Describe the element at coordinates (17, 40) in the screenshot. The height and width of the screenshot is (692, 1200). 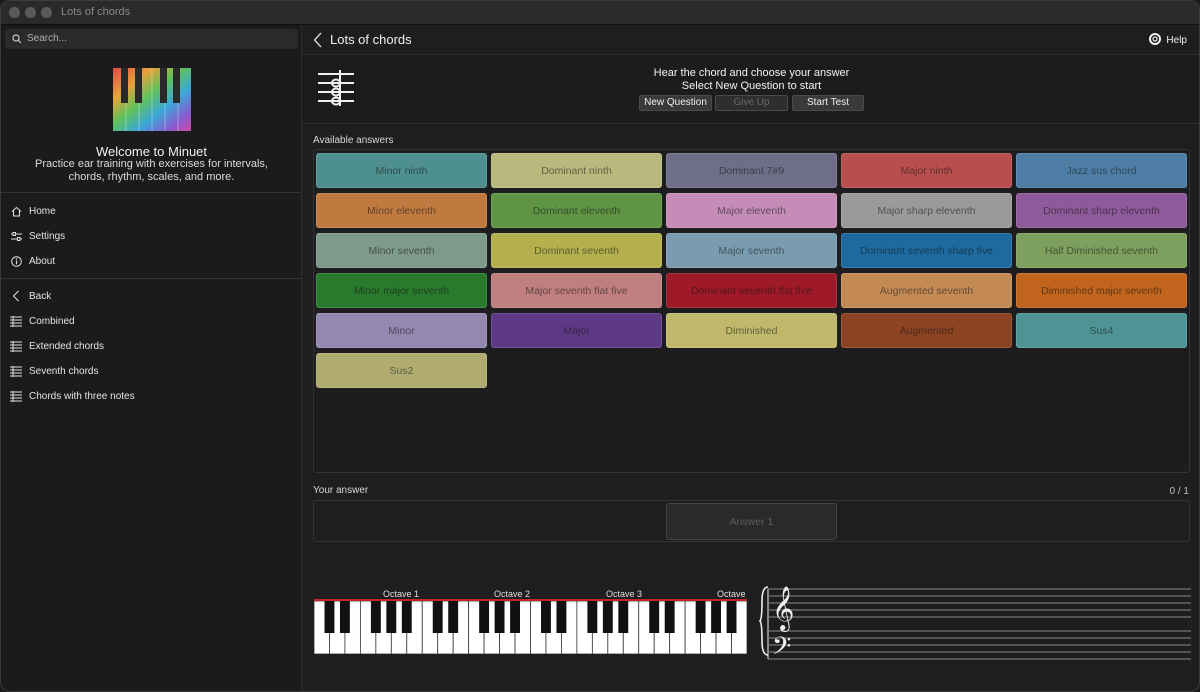
I see `search-icon` at that location.